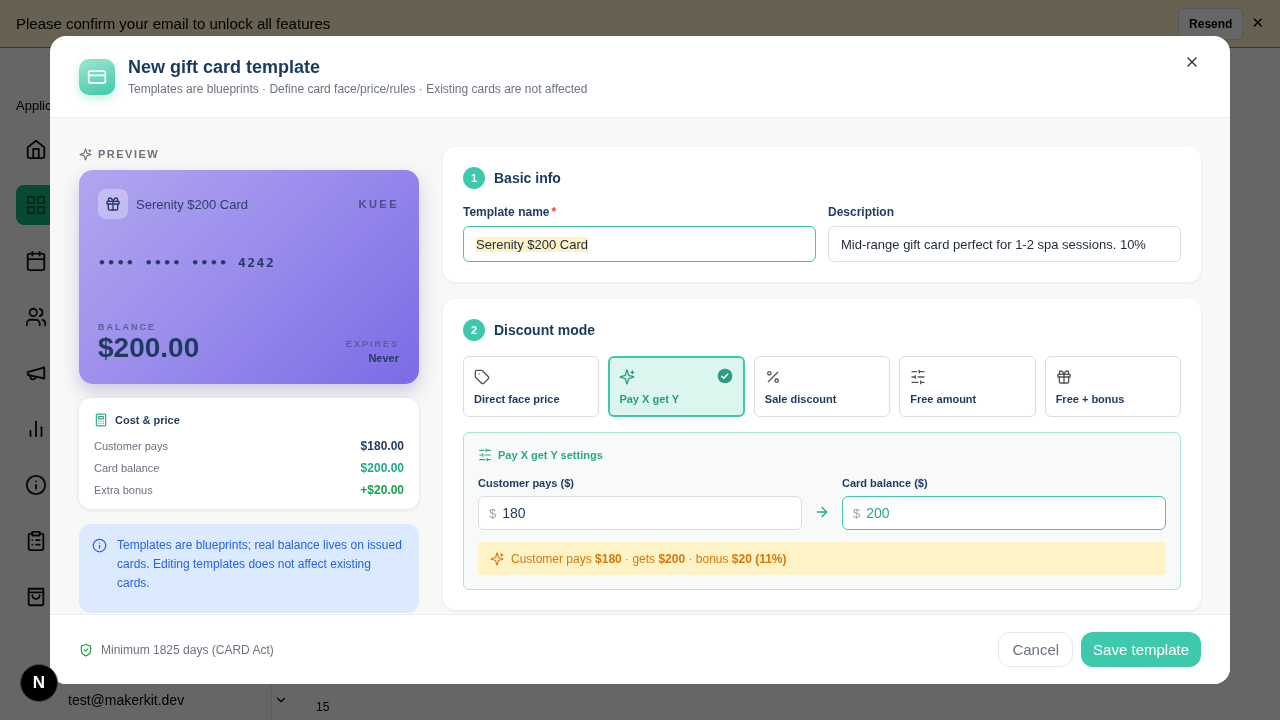 This screenshot has width=1280, height=720. I want to click on mode-option: Free + bonus, so click(1113, 386).